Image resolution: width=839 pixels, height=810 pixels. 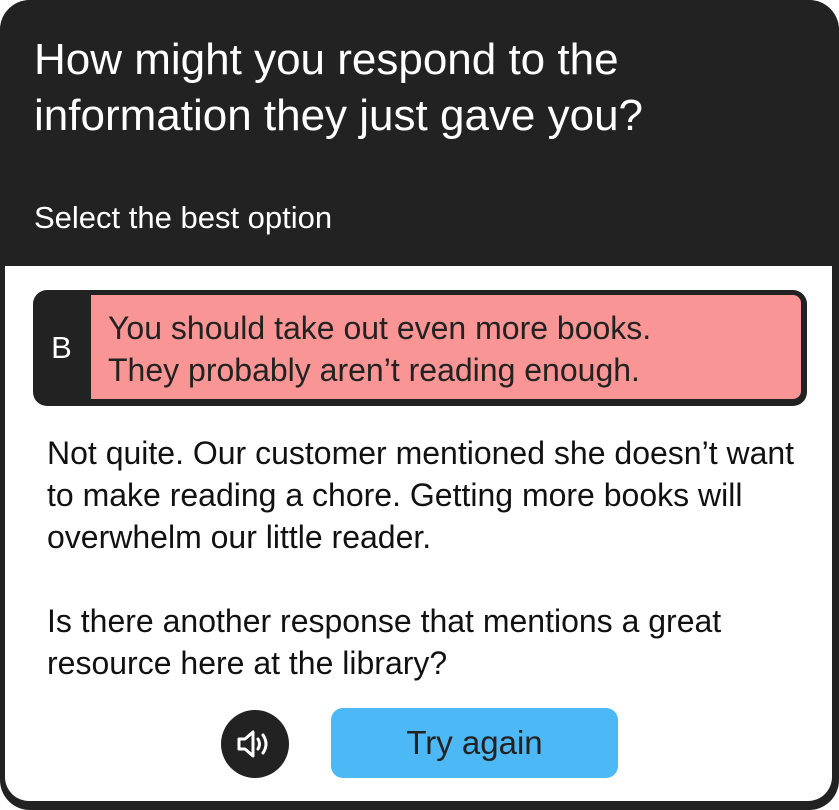 I want to click on audio-button, so click(x=255, y=744).